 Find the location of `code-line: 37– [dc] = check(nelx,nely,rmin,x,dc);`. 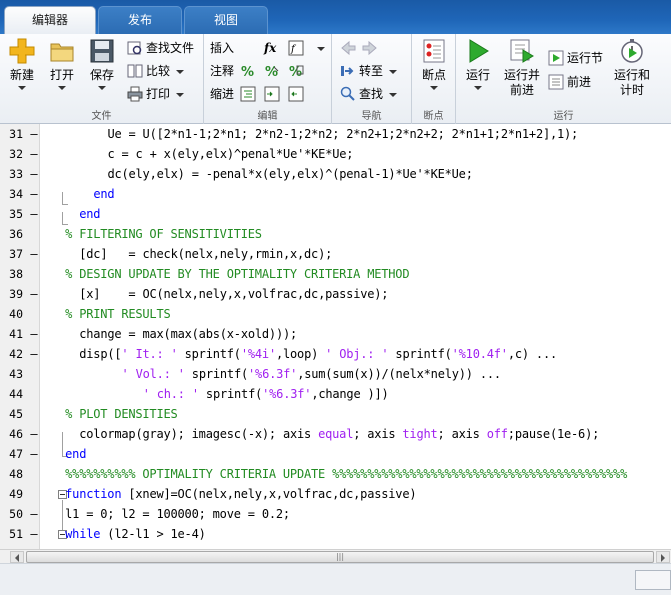

code-line: 37– [dc] = check(nelx,nely,rmin,x,dc); is located at coordinates (335, 254).